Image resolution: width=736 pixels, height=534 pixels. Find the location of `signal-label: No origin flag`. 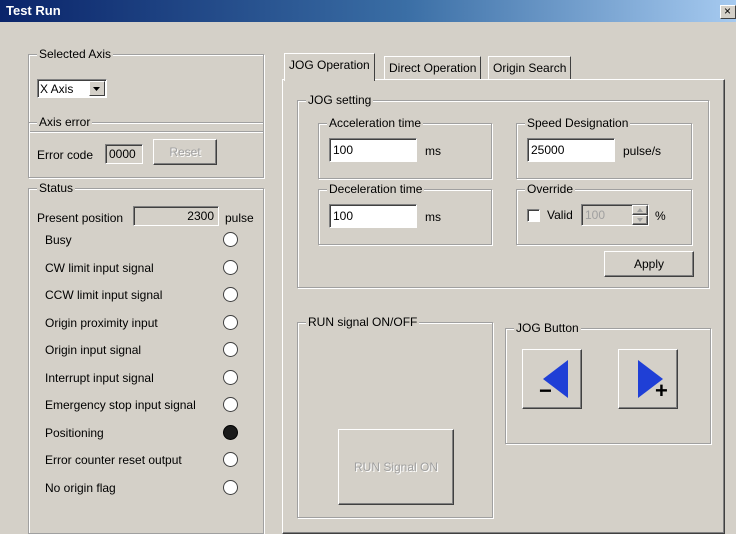

signal-label: No origin flag is located at coordinates (80, 487).